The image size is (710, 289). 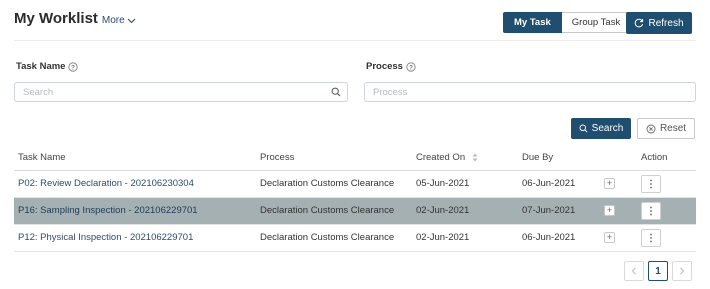 I want to click on task-name-label: Task Name ?, so click(x=47, y=66).